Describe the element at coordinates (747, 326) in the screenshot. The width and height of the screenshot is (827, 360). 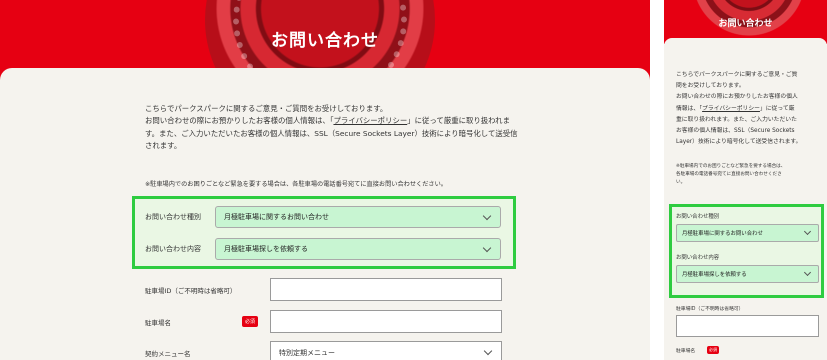
I see `mobile-parking-id-input` at that location.